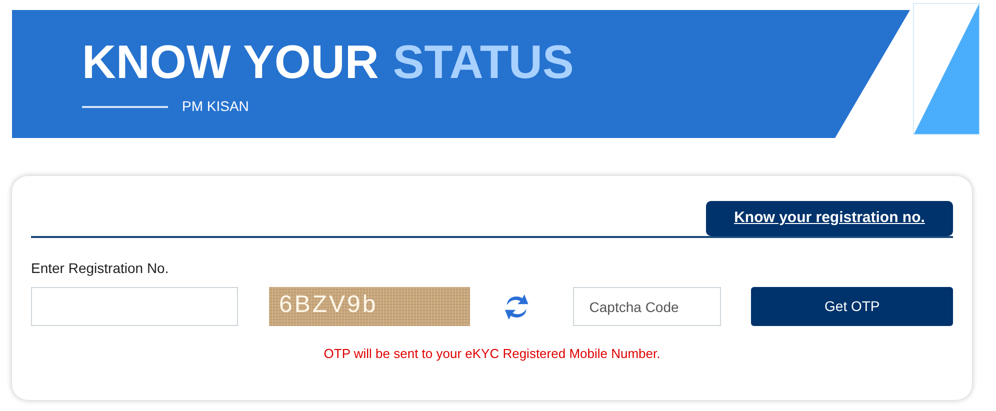  I want to click on registration-input-field, so click(134, 306).